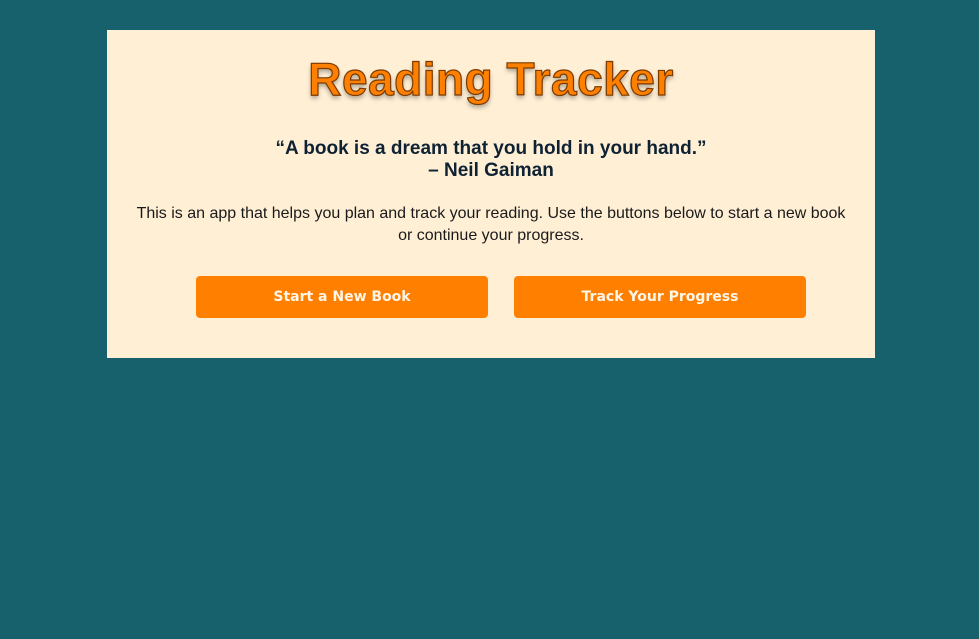 The image size is (979, 639). What do you see at coordinates (342, 297) in the screenshot?
I see `start-new-book-button: Start a New Book` at bounding box center [342, 297].